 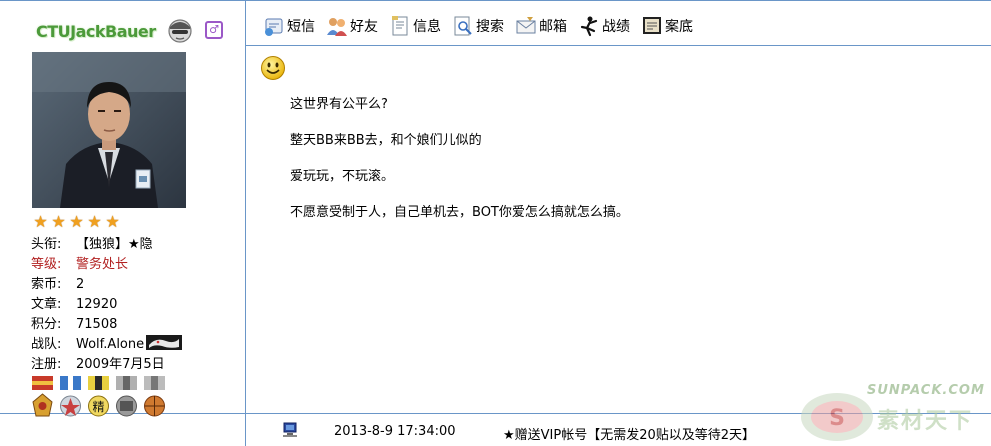 I want to click on record-label: 战绩, so click(x=616, y=27).